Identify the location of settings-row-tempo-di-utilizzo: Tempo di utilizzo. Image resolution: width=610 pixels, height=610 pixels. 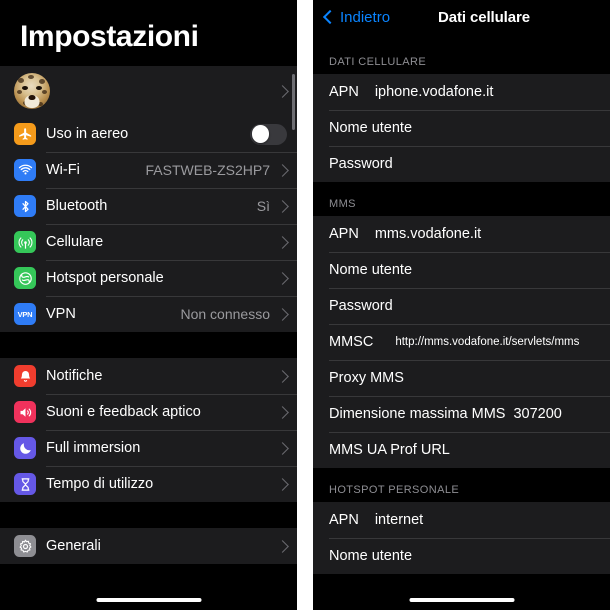
(148, 484).